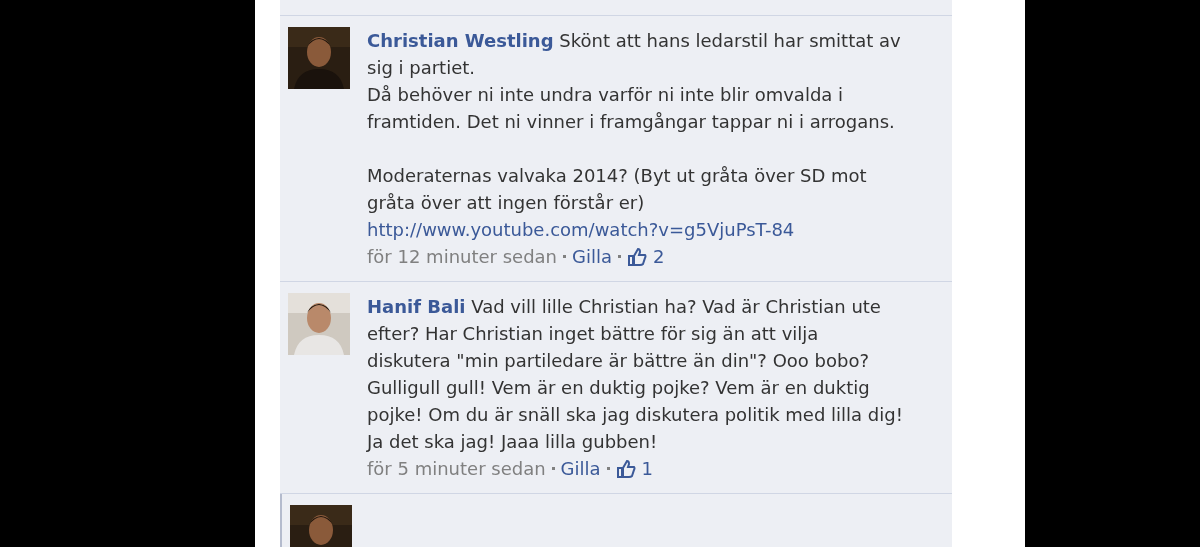 This screenshot has width=1200, height=547. I want to click on comment-text: Hanif Bali Vad vill lille Christian ha? Vad är Christian ute efter? Har Christian inget bättre för sig än att vilja diskutera "min partiledare är bättre än din"? Ooo bobo? Gulligull gull! Vem är en duktig pojke? Vem är en duktig pojke! Om du är snäll ska jag diskutera politik med lilla dig! Ja det ska jag! Jaaa lilla gubben!, so click(635, 374).